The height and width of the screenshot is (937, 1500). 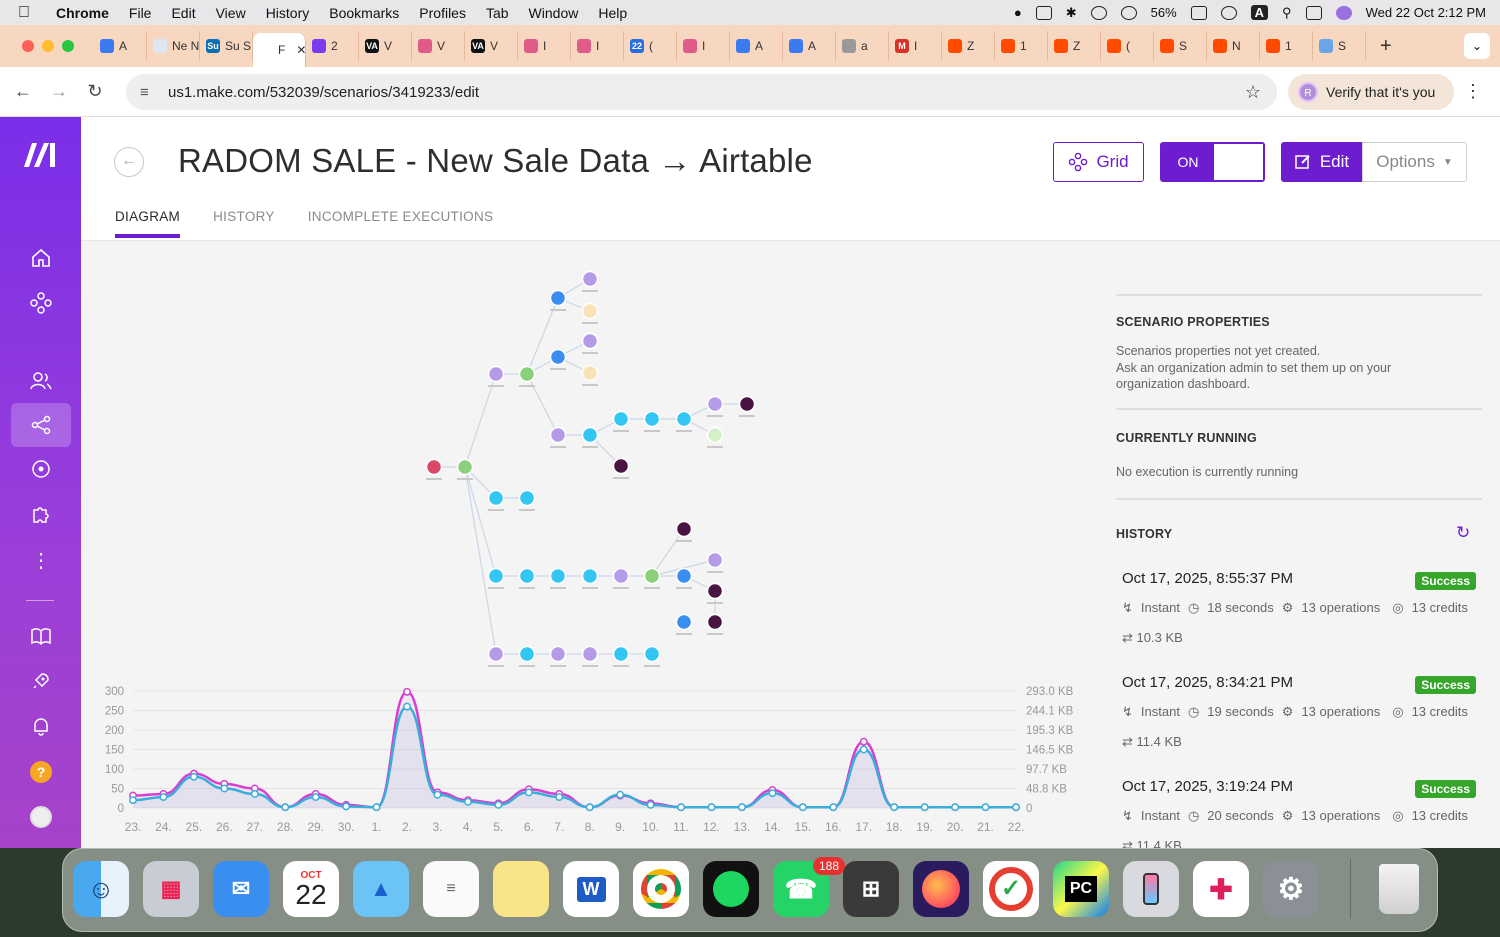 I want to click on edit-button: Edit, so click(x=1321, y=162).